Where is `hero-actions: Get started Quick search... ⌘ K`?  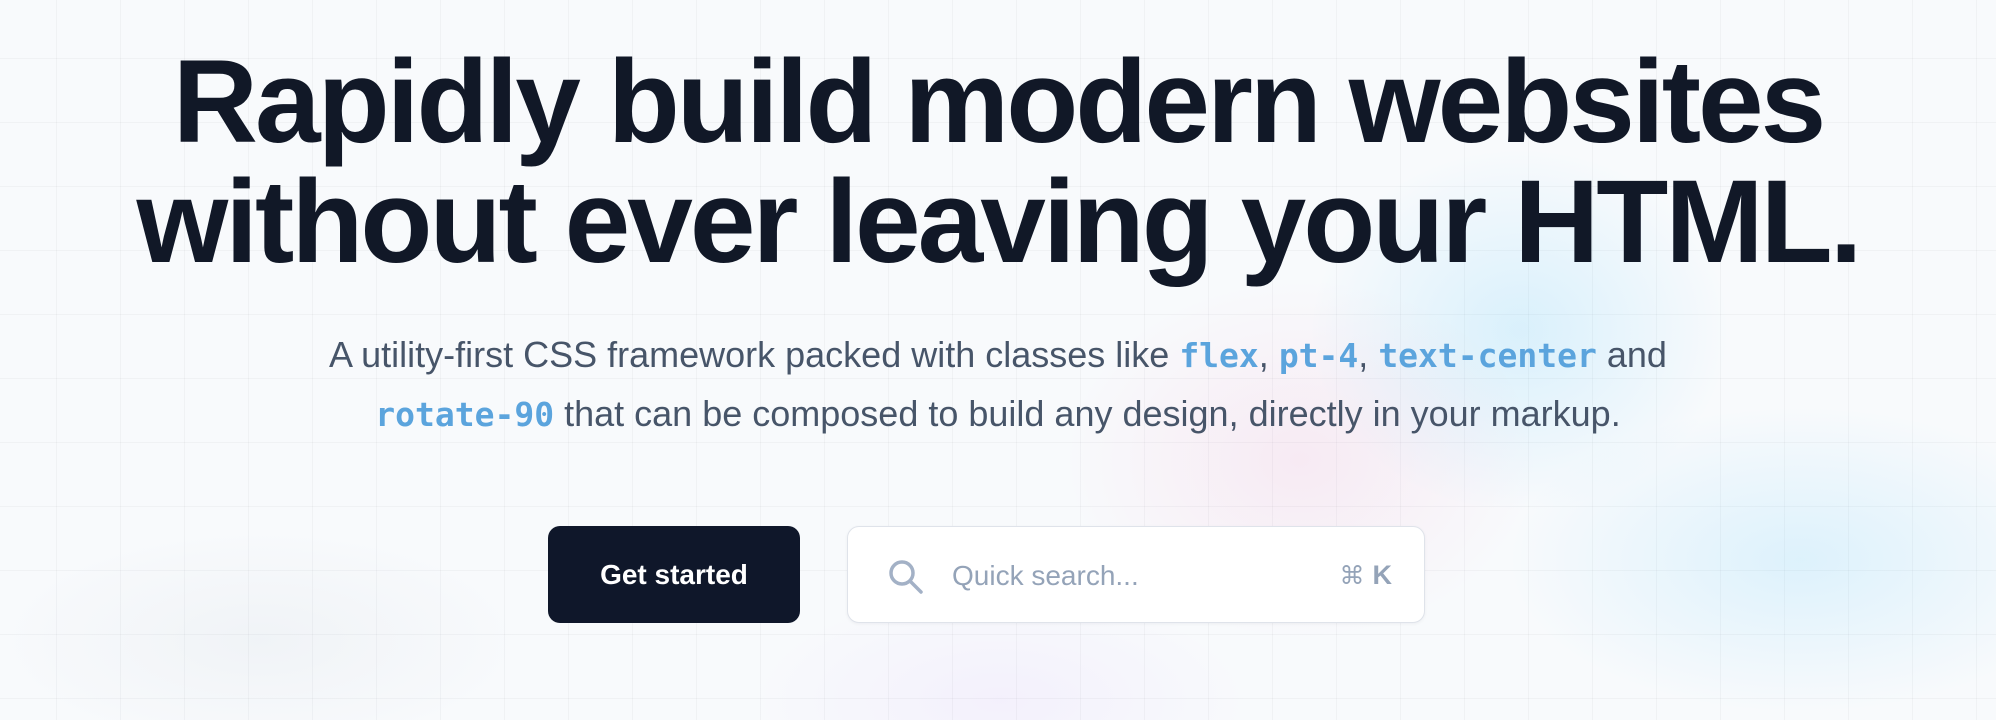 hero-actions: Get started Quick search... ⌘ K is located at coordinates (998, 574).